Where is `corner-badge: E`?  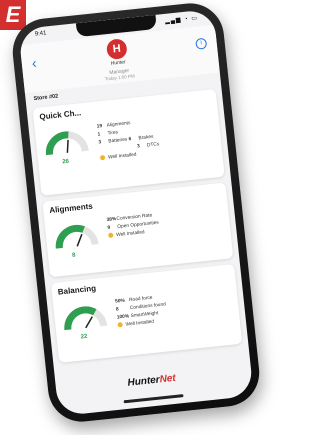
corner-badge: E is located at coordinates (13, 15).